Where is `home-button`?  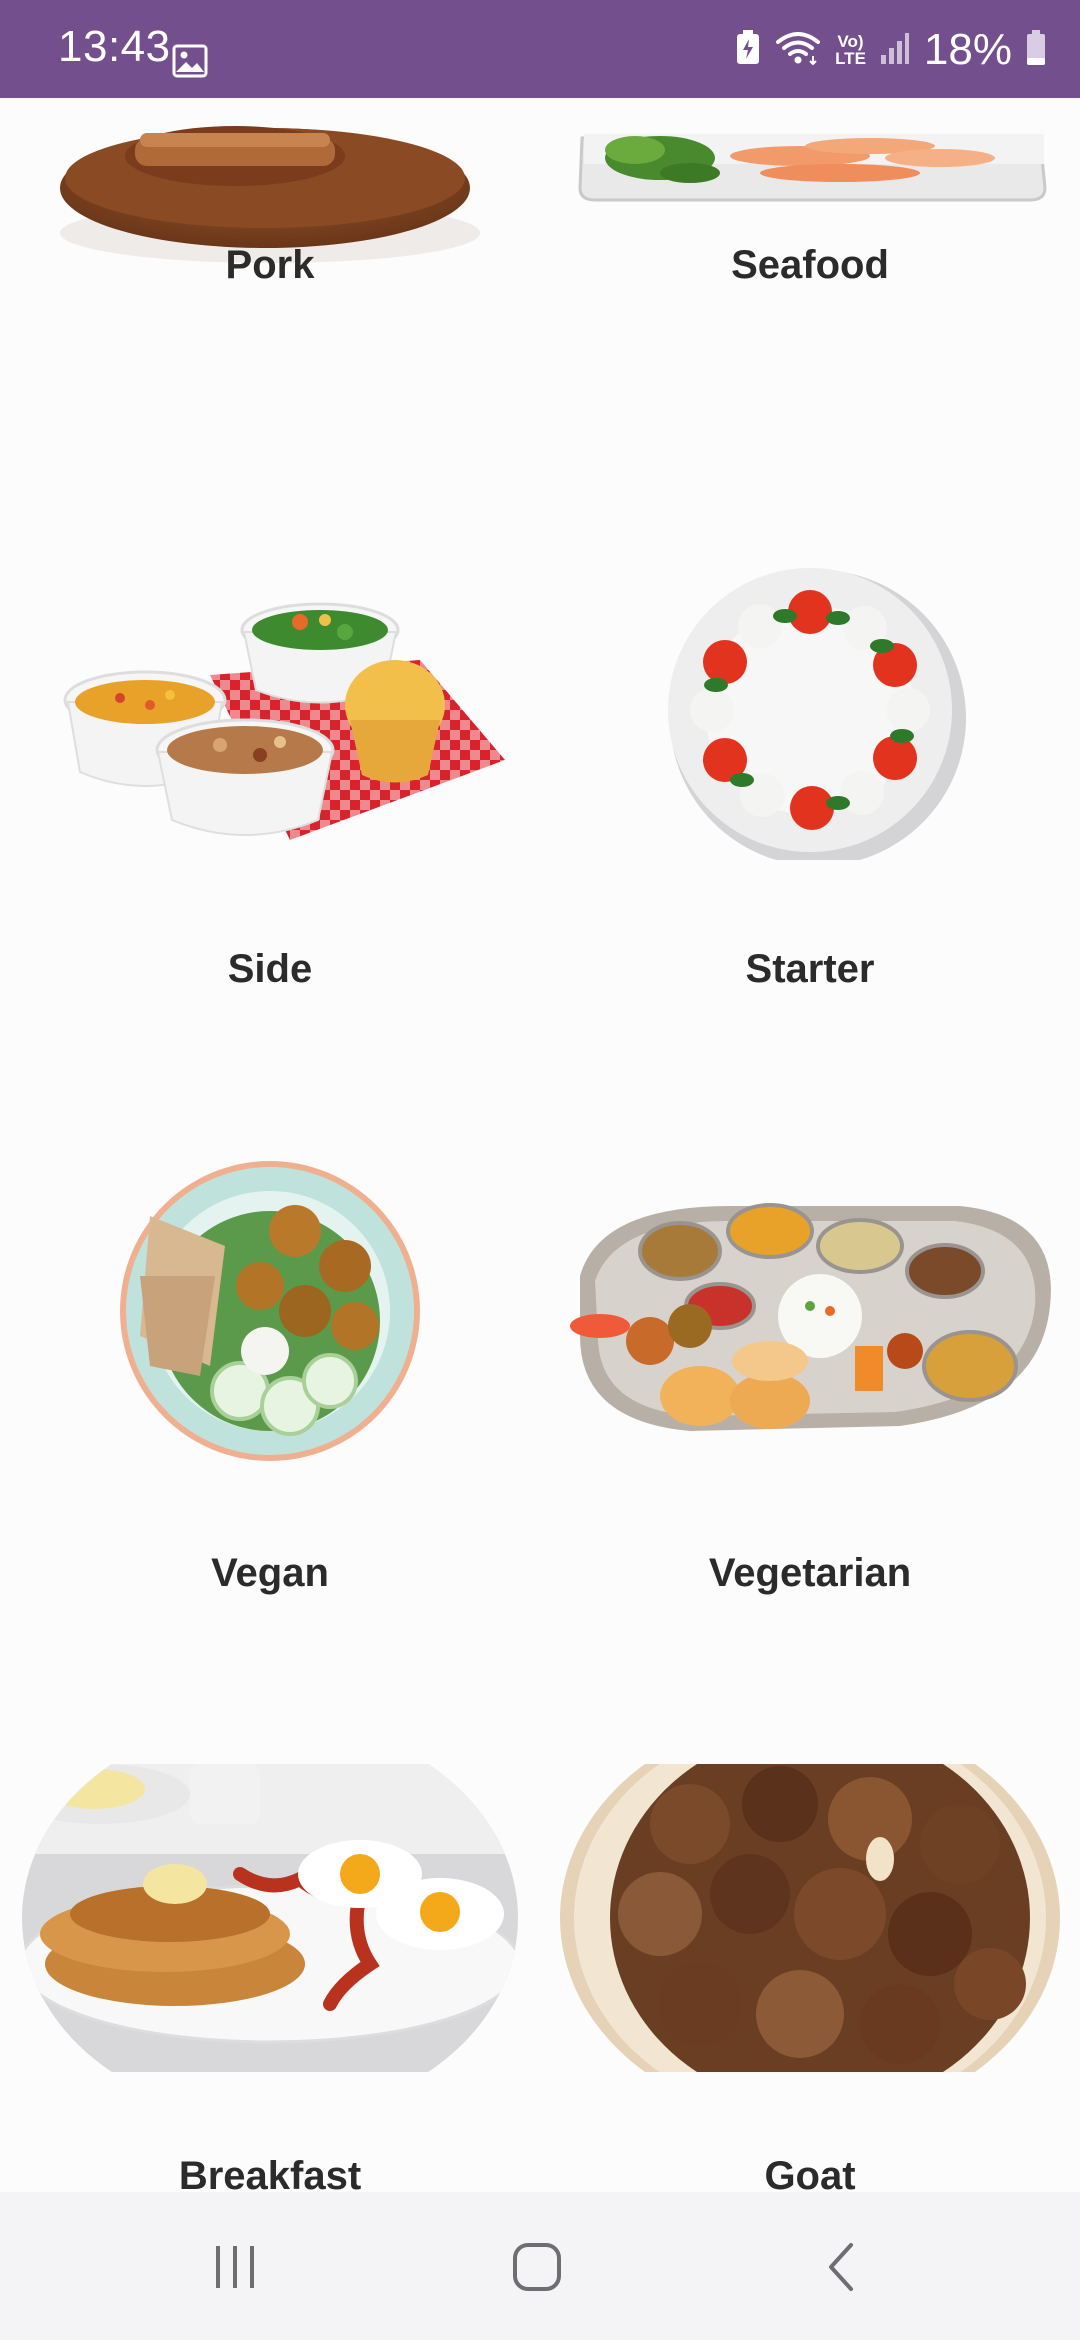
home-button is located at coordinates (537, 2267).